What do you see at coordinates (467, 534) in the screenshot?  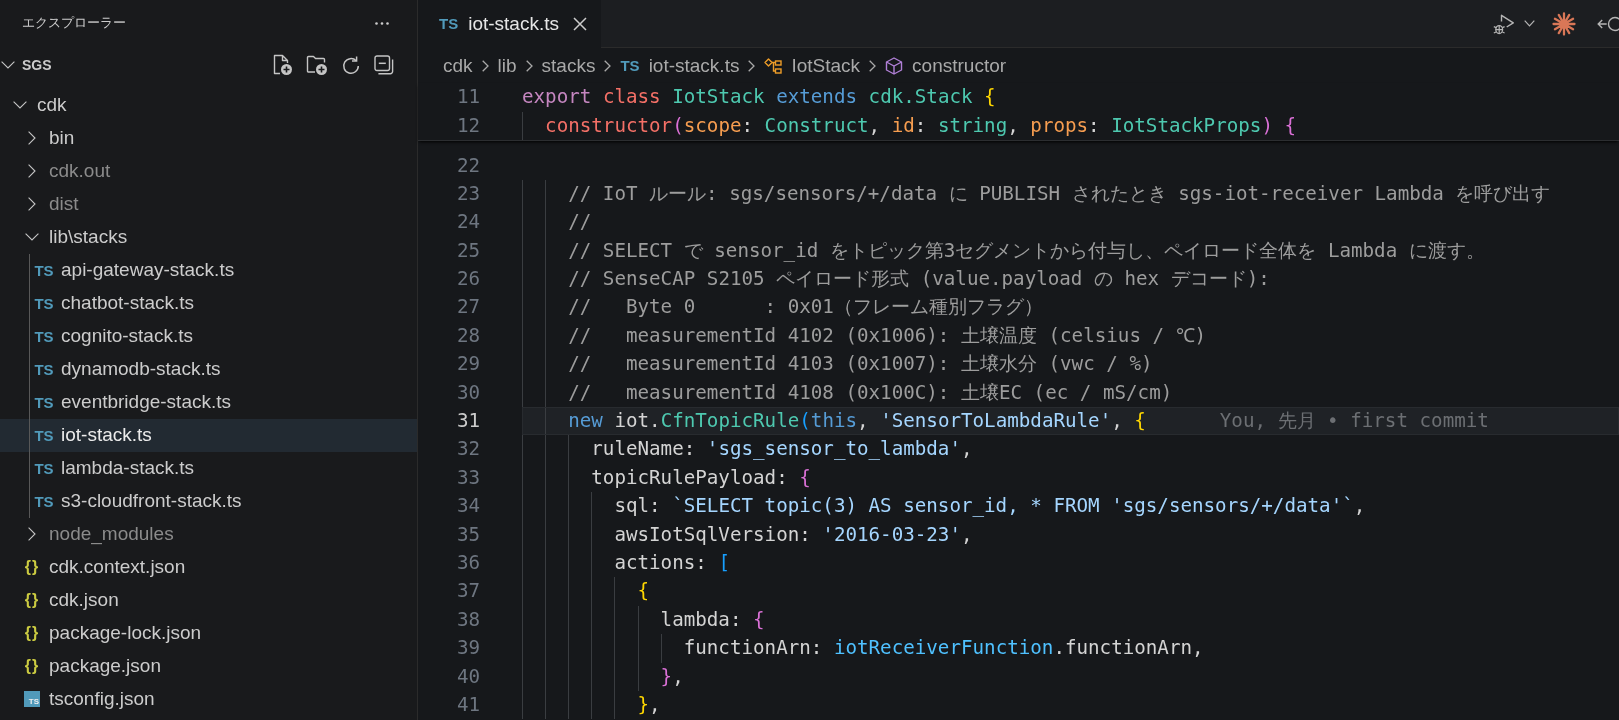 I see `line-number: 35` at bounding box center [467, 534].